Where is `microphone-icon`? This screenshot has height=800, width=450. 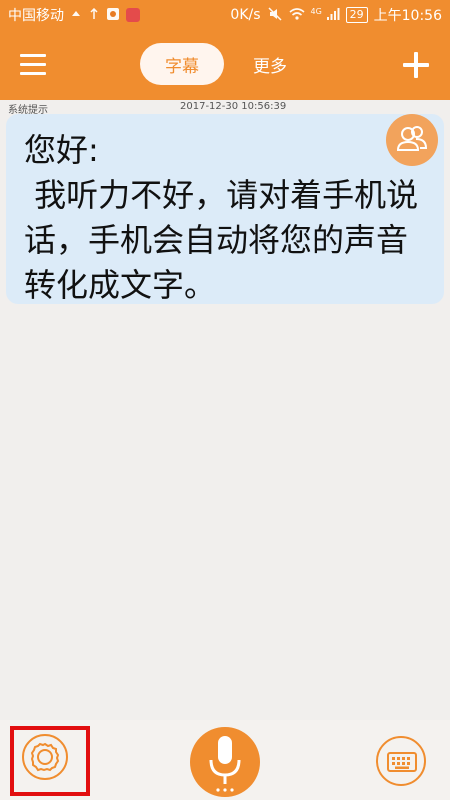 microphone-icon is located at coordinates (225, 764).